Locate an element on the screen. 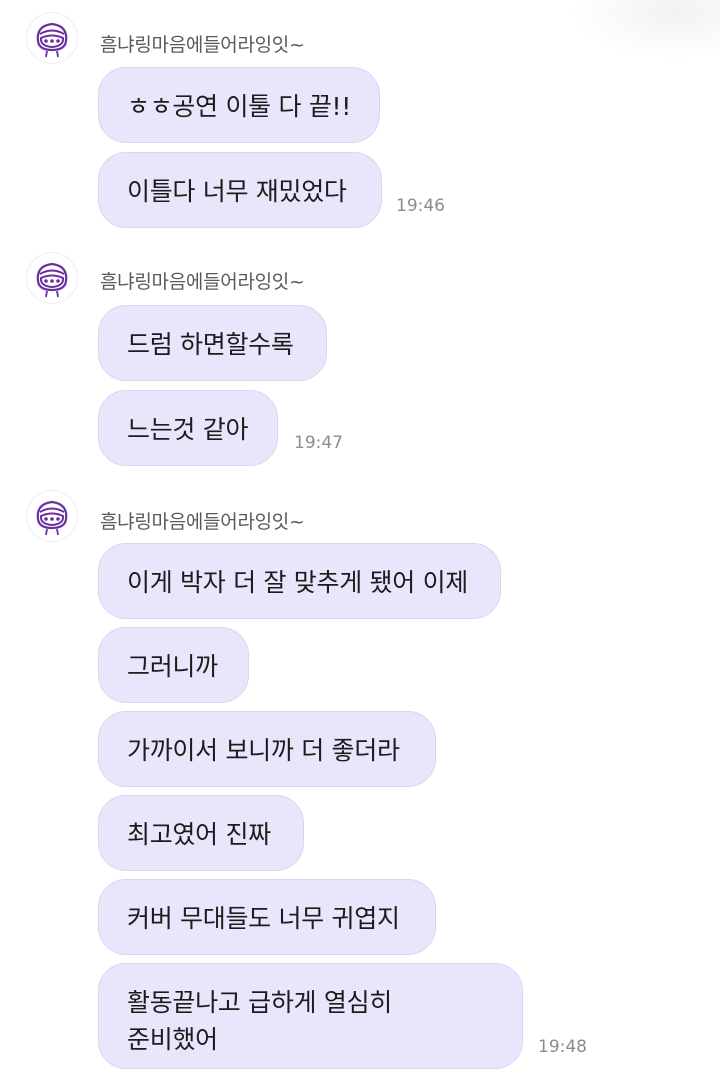 This screenshot has height=1090, width=720. screen-edge-glare is located at coordinates (645, 30).